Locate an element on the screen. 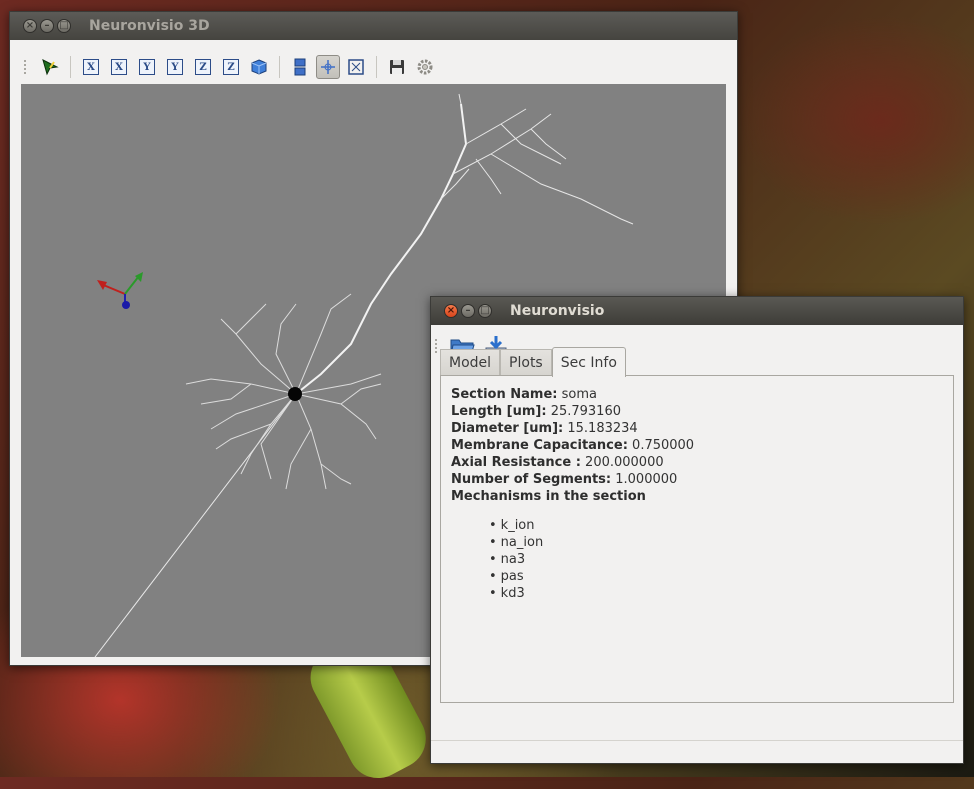  tab-label: Model is located at coordinates (470, 363).